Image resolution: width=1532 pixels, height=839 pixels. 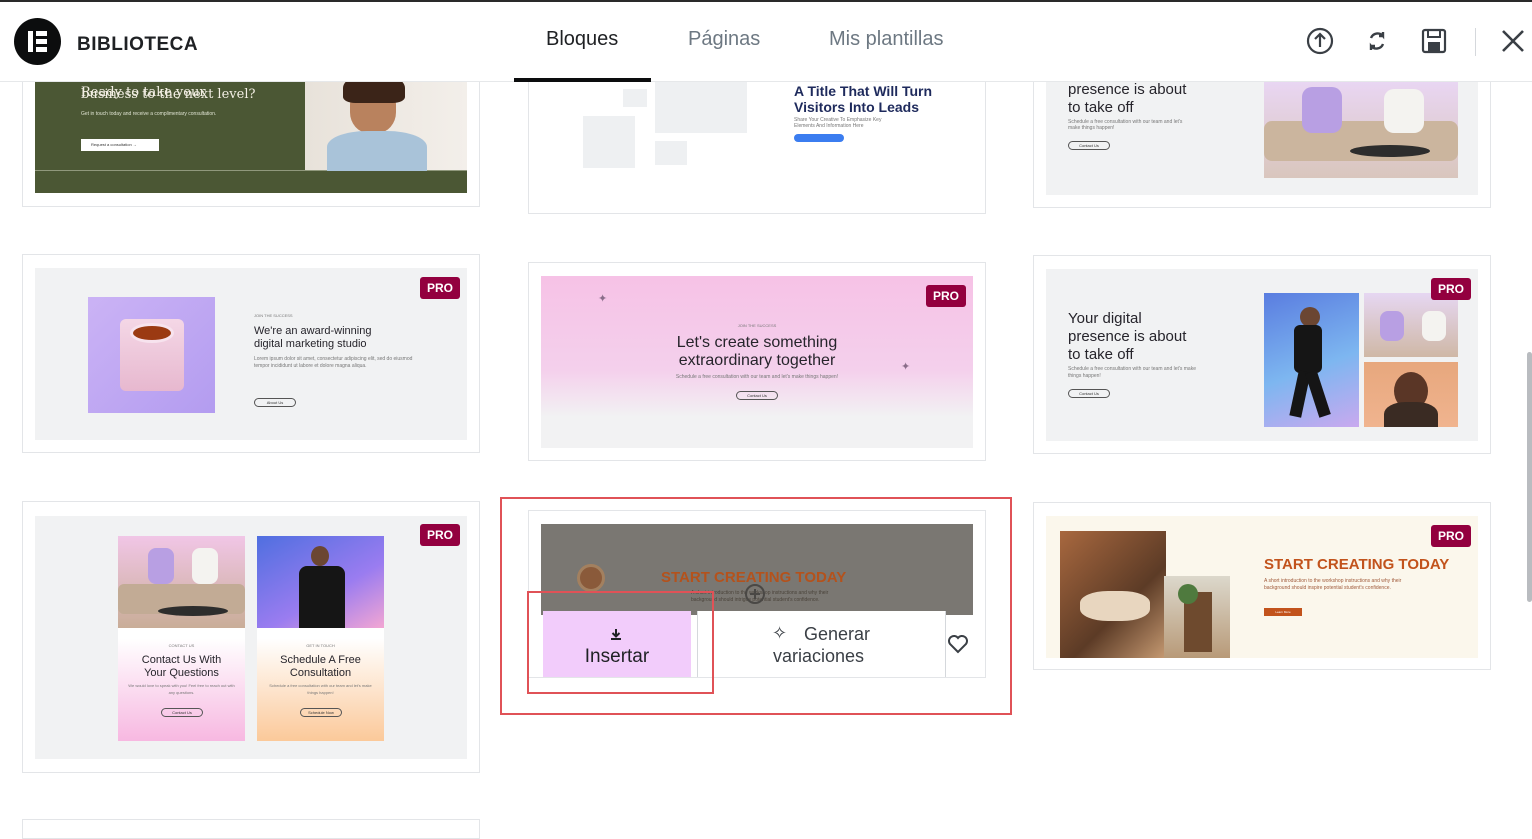 What do you see at coordinates (251, 829) in the screenshot?
I see `block-card-partial` at bounding box center [251, 829].